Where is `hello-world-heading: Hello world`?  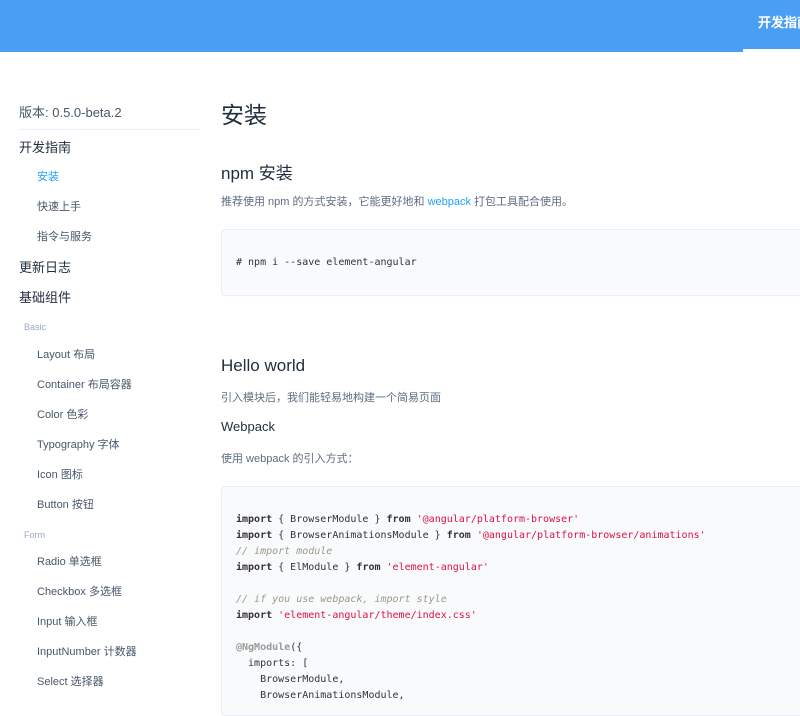
hello-world-heading: Hello world is located at coordinates (263, 365).